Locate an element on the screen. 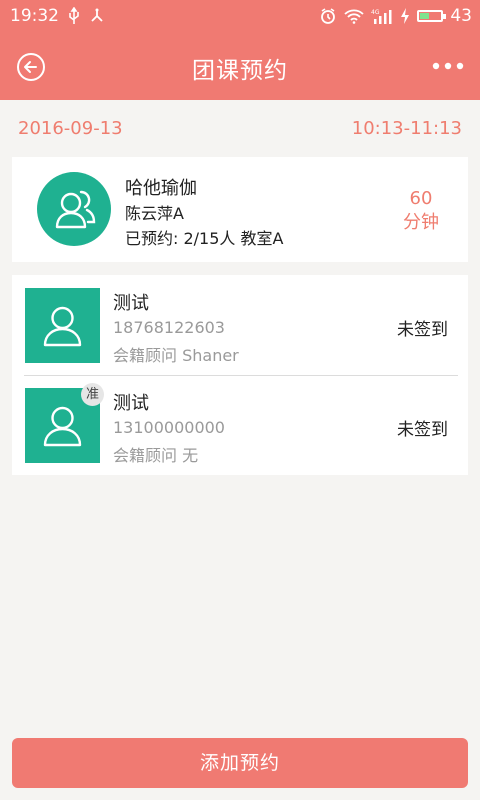 This screenshot has width=480, height=800. course-card: 哈他瑜伽 陈云萍A 已预约: 2/15人 教室A 60 分钟 is located at coordinates (240, 209).